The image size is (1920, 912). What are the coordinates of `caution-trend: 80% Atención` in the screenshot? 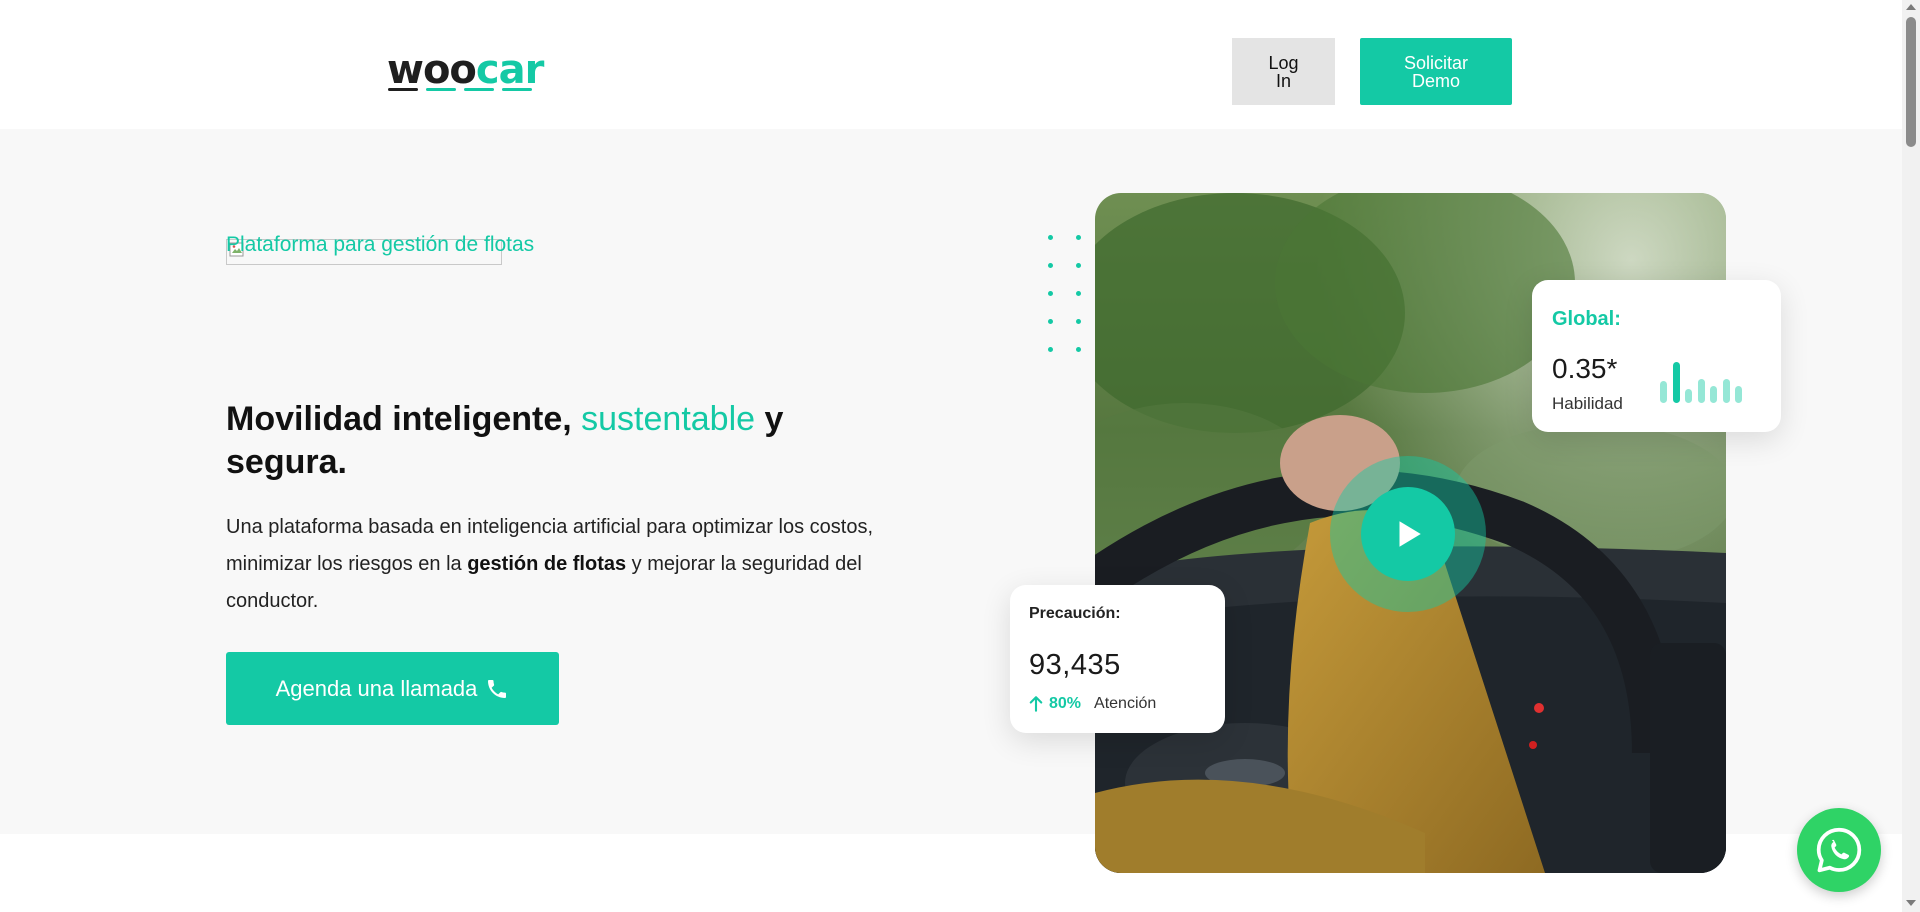 It's located at (1091, 704).